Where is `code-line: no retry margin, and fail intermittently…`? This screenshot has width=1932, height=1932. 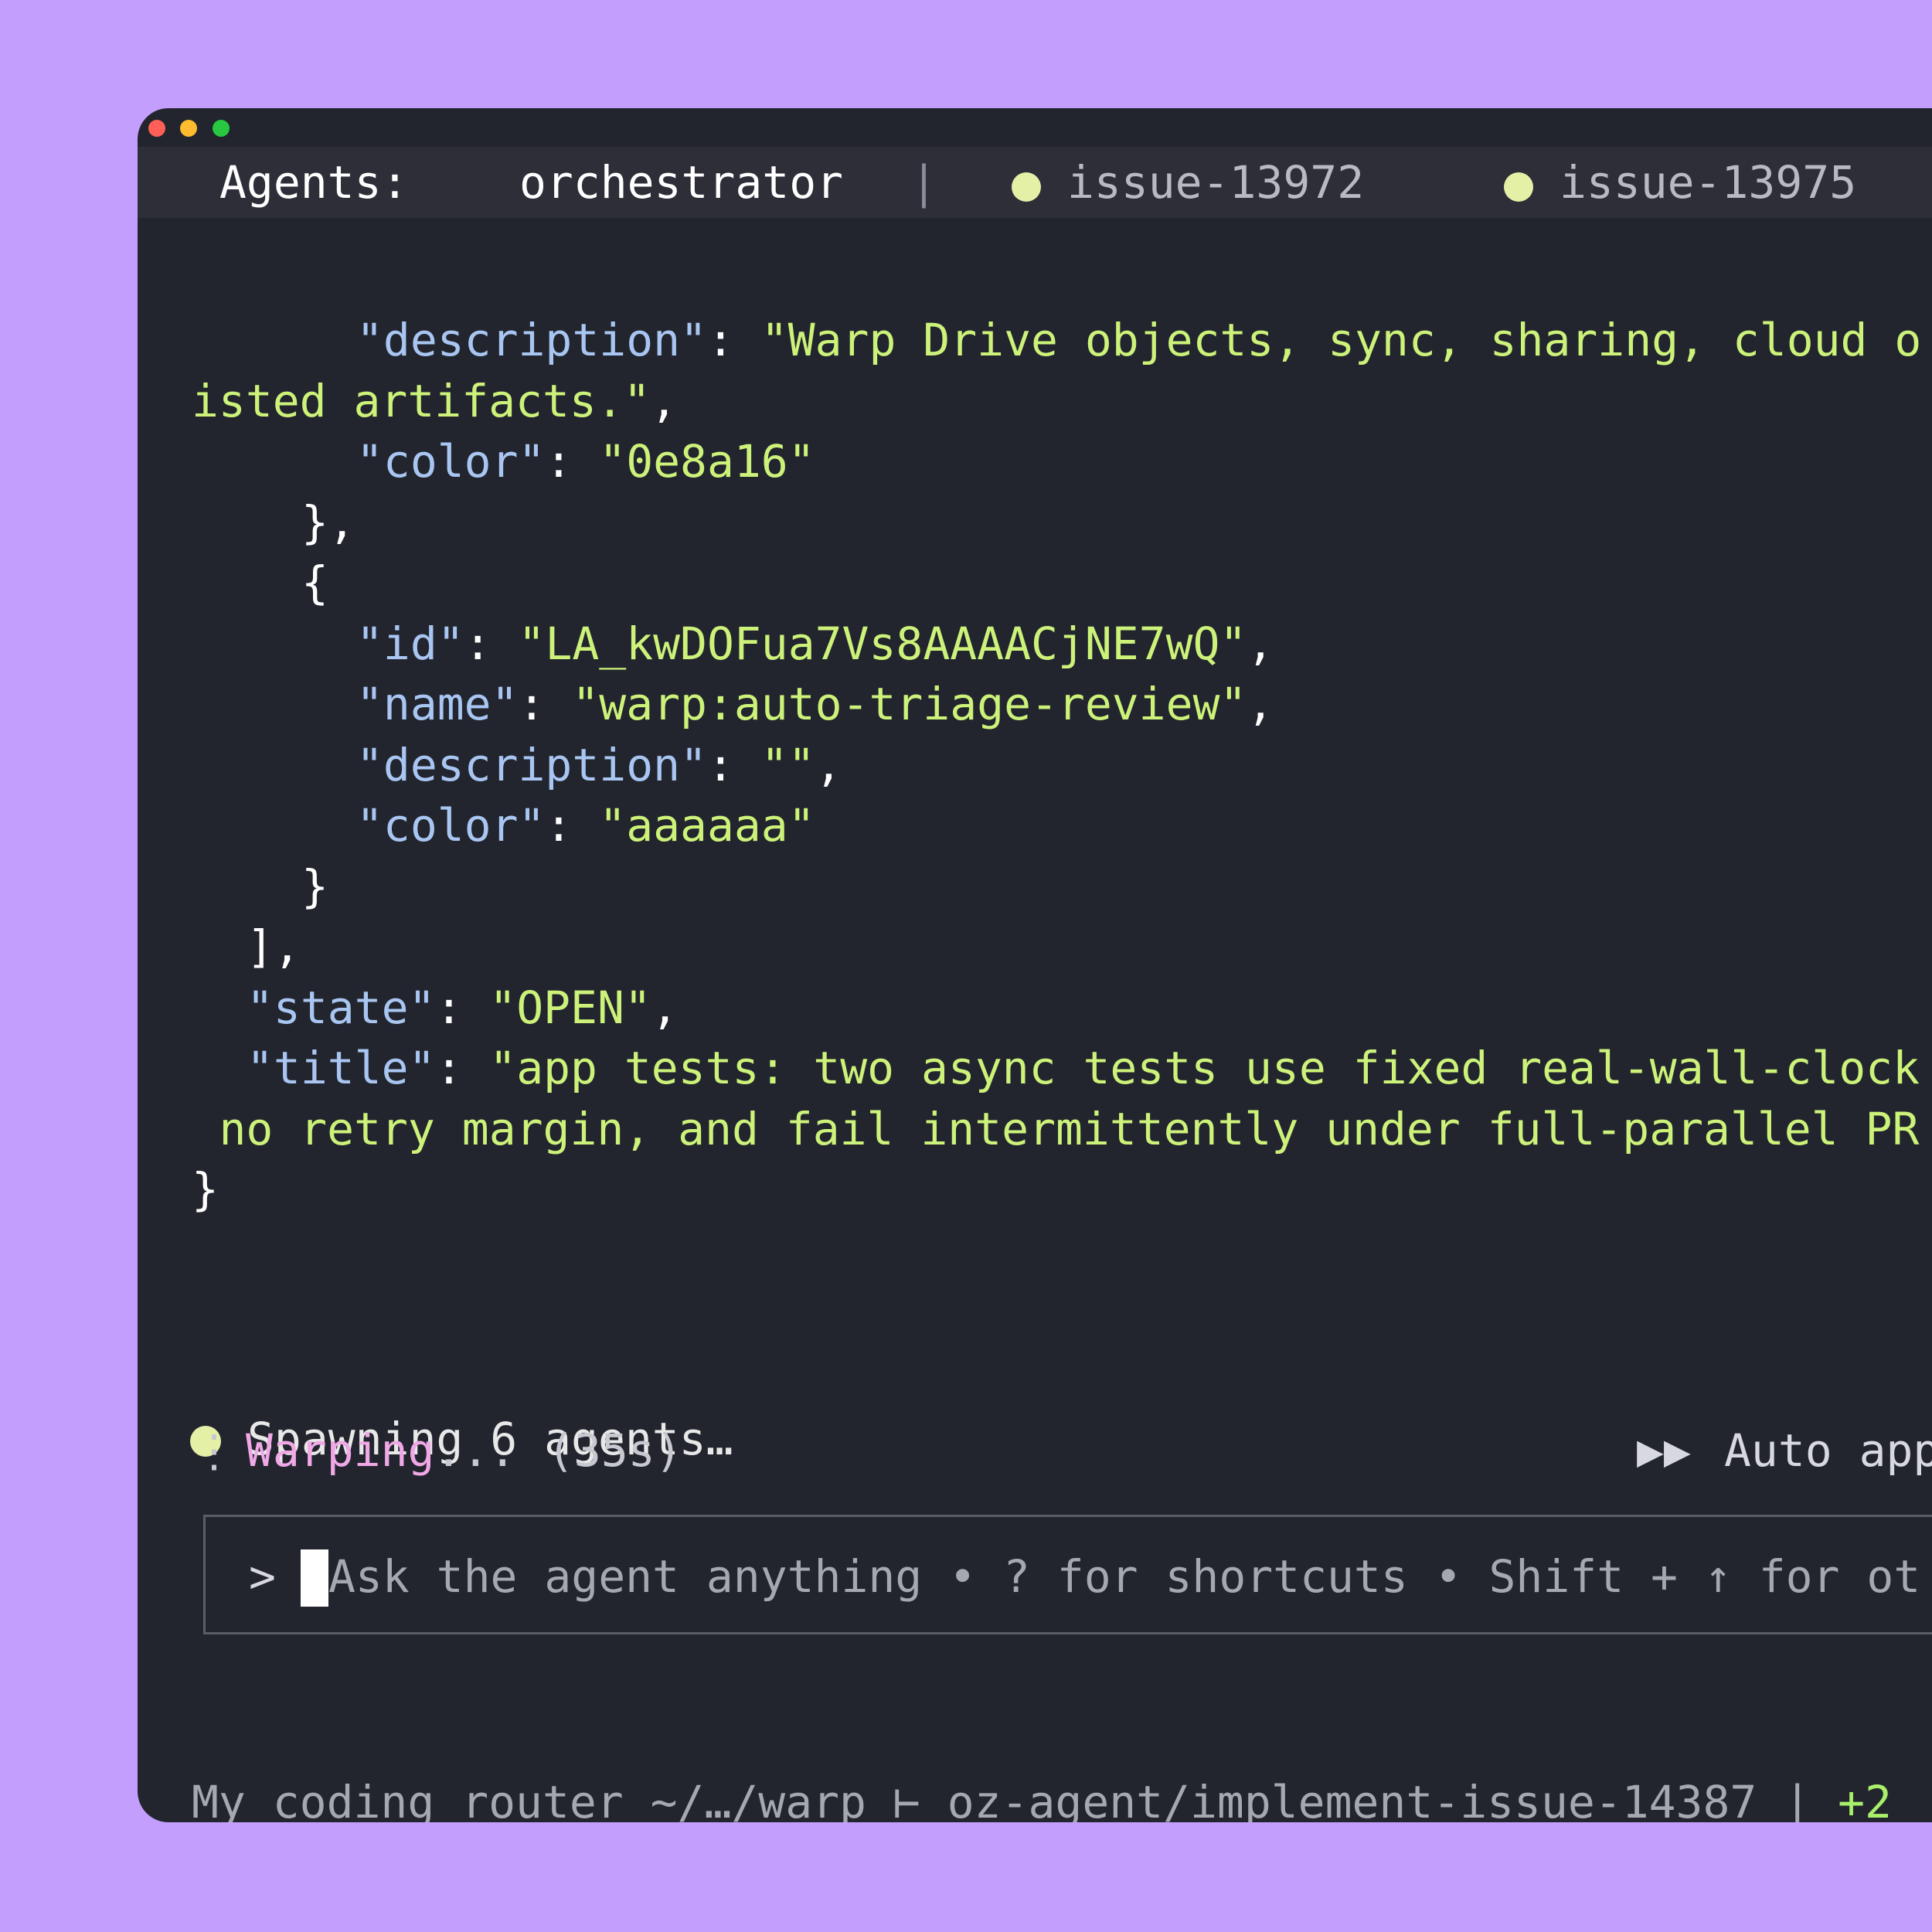 code-line: no retry margin, and fail intermittently… is located at coordinates (1070, 1129).